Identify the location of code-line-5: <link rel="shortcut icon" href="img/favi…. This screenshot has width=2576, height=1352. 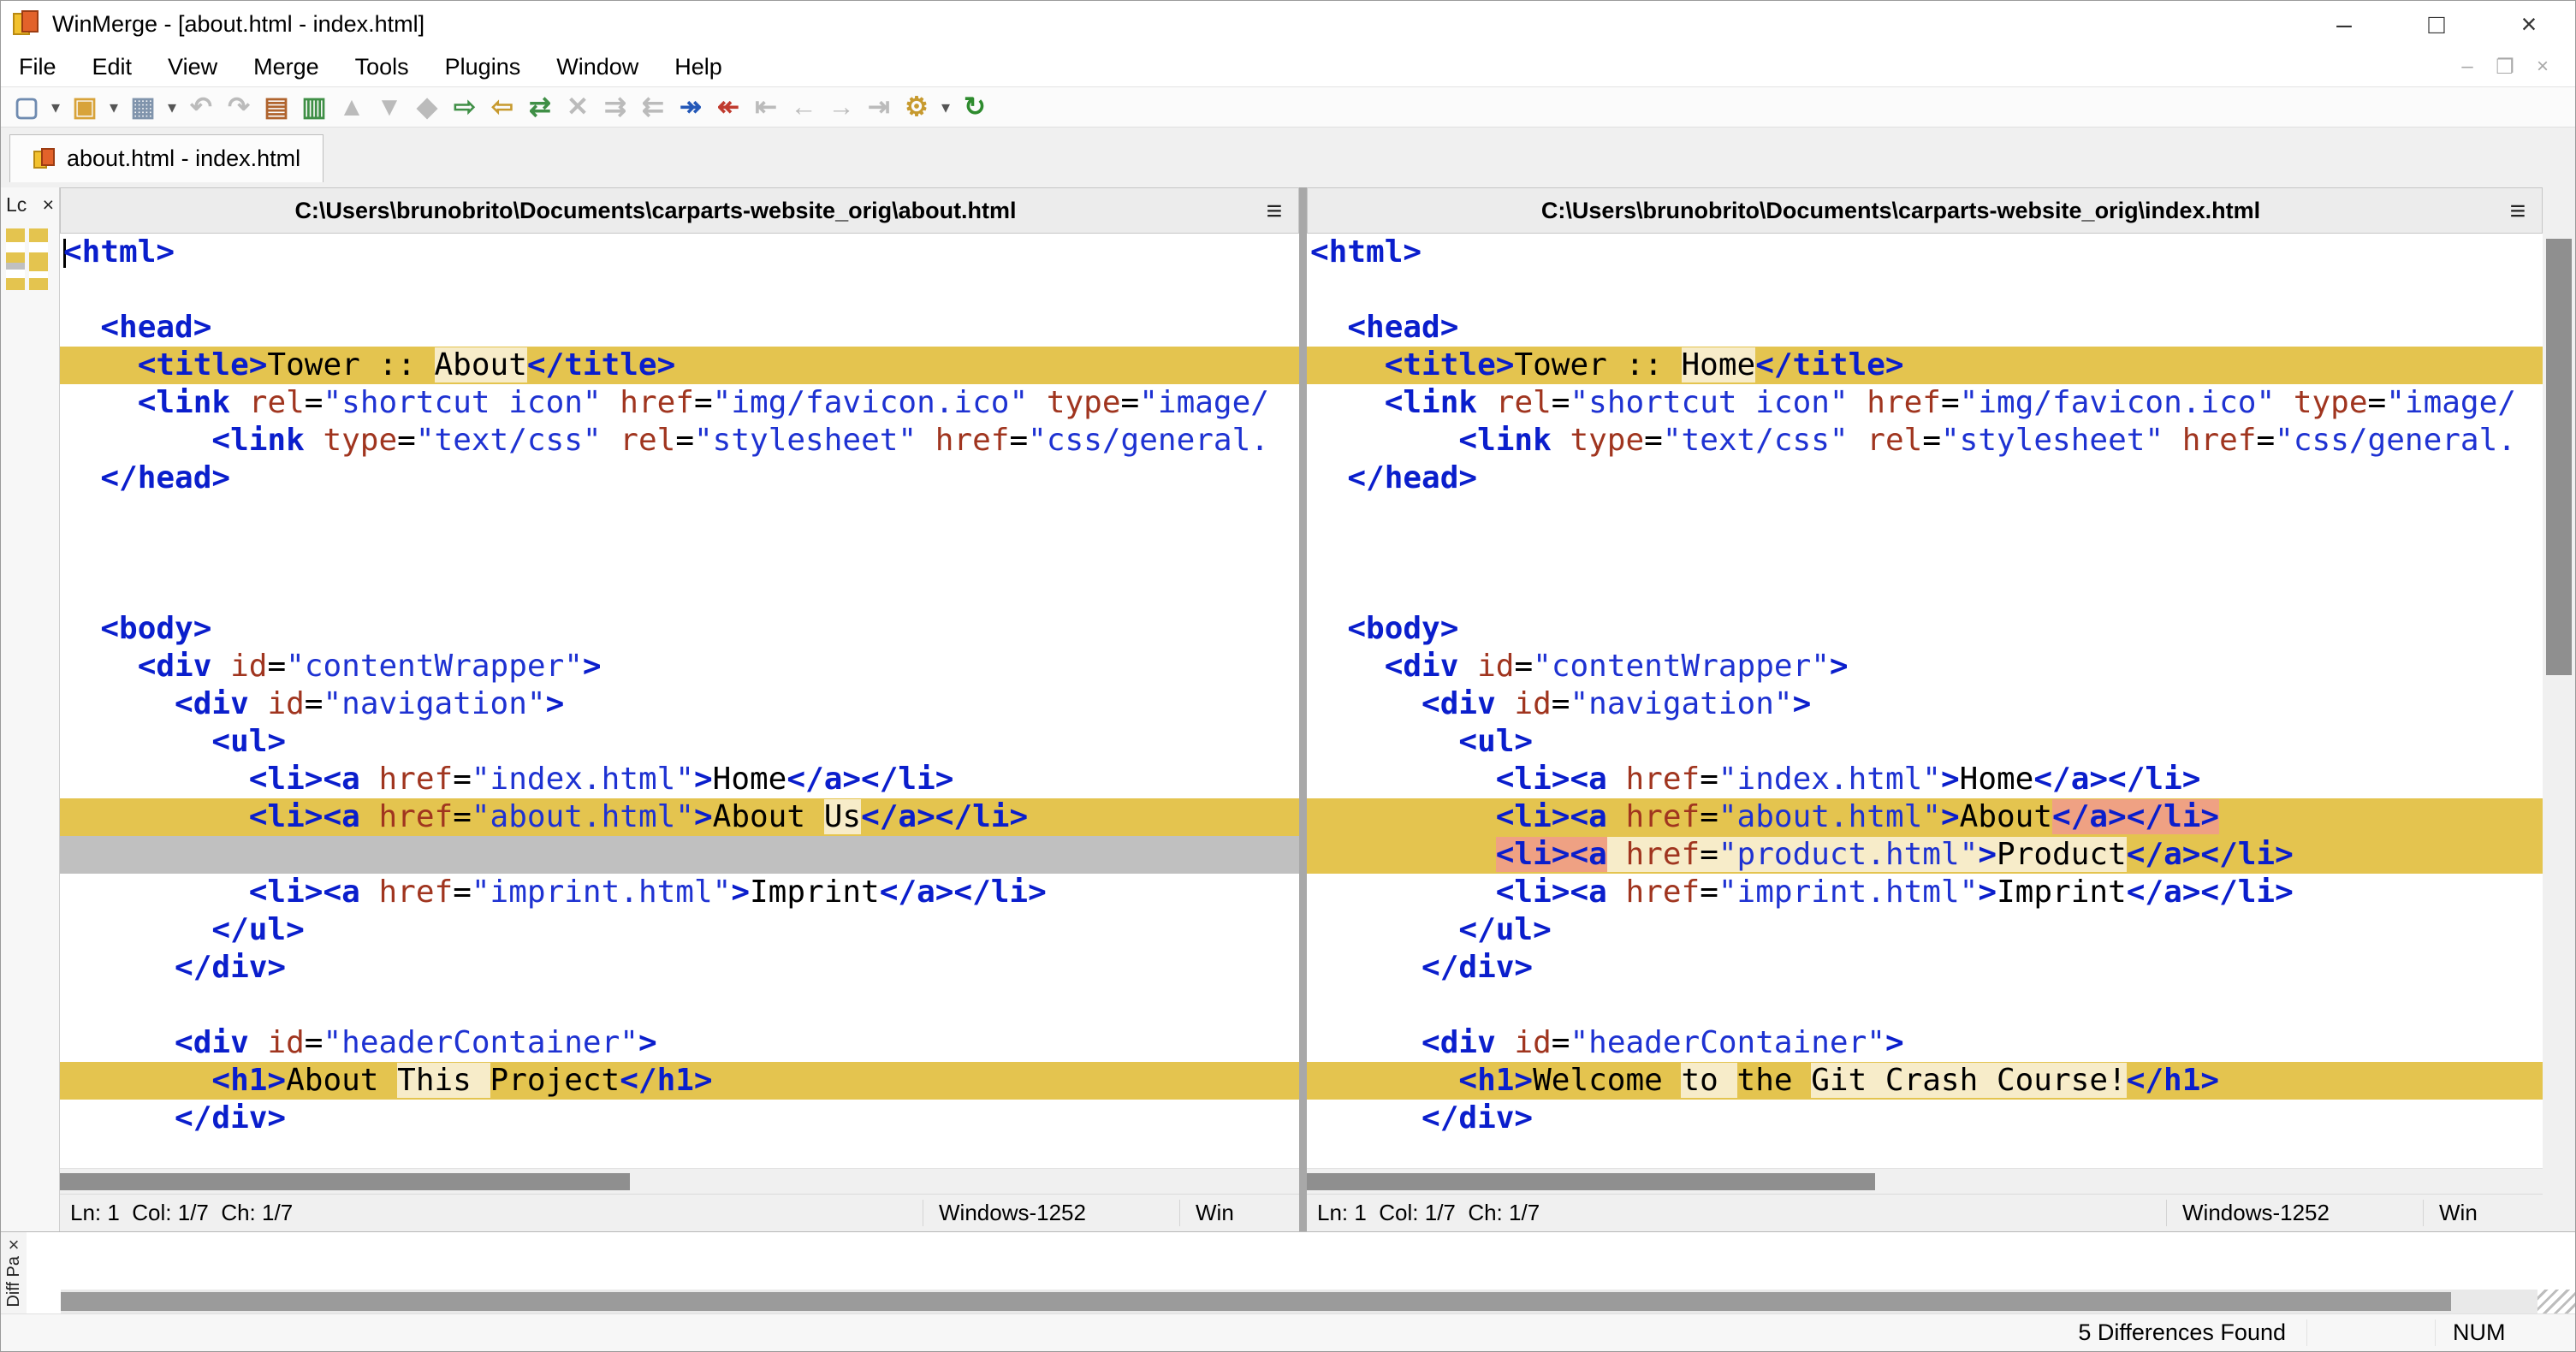
(679, 403).